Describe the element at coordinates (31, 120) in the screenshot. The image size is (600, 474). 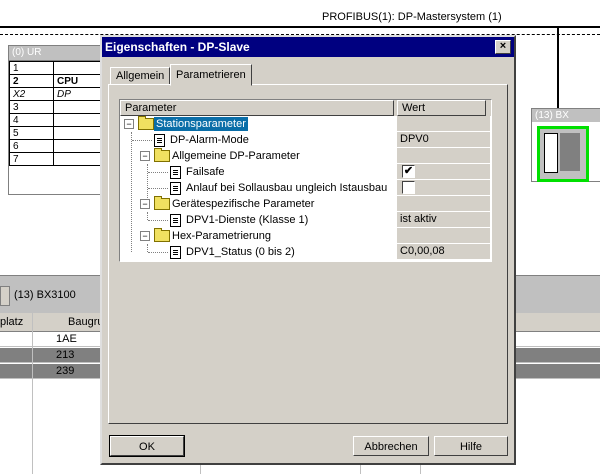
I see `rack-slot: 4` at that location.